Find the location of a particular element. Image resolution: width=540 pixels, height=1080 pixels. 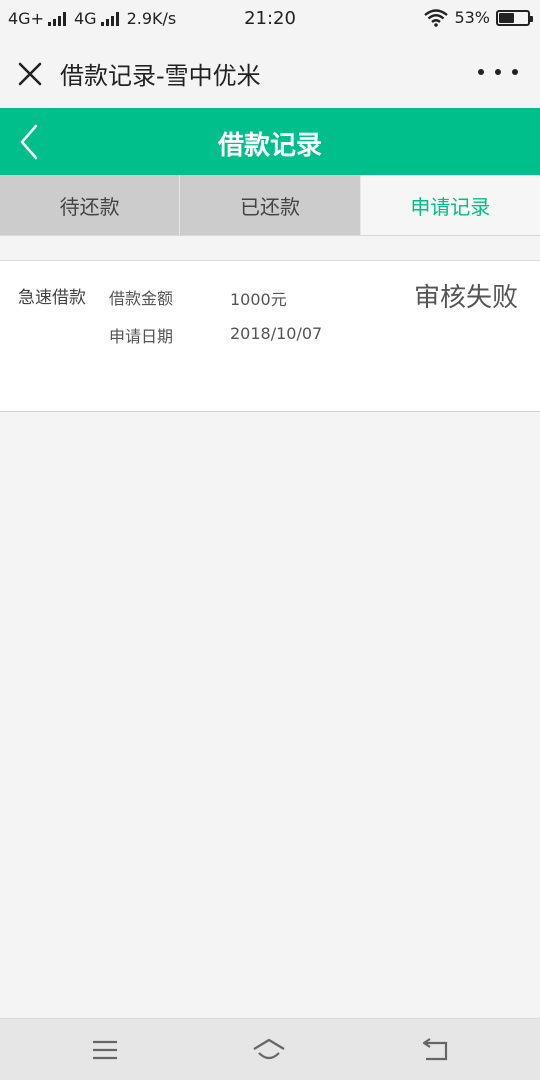

close-icon is located at coordinates (30, 74).